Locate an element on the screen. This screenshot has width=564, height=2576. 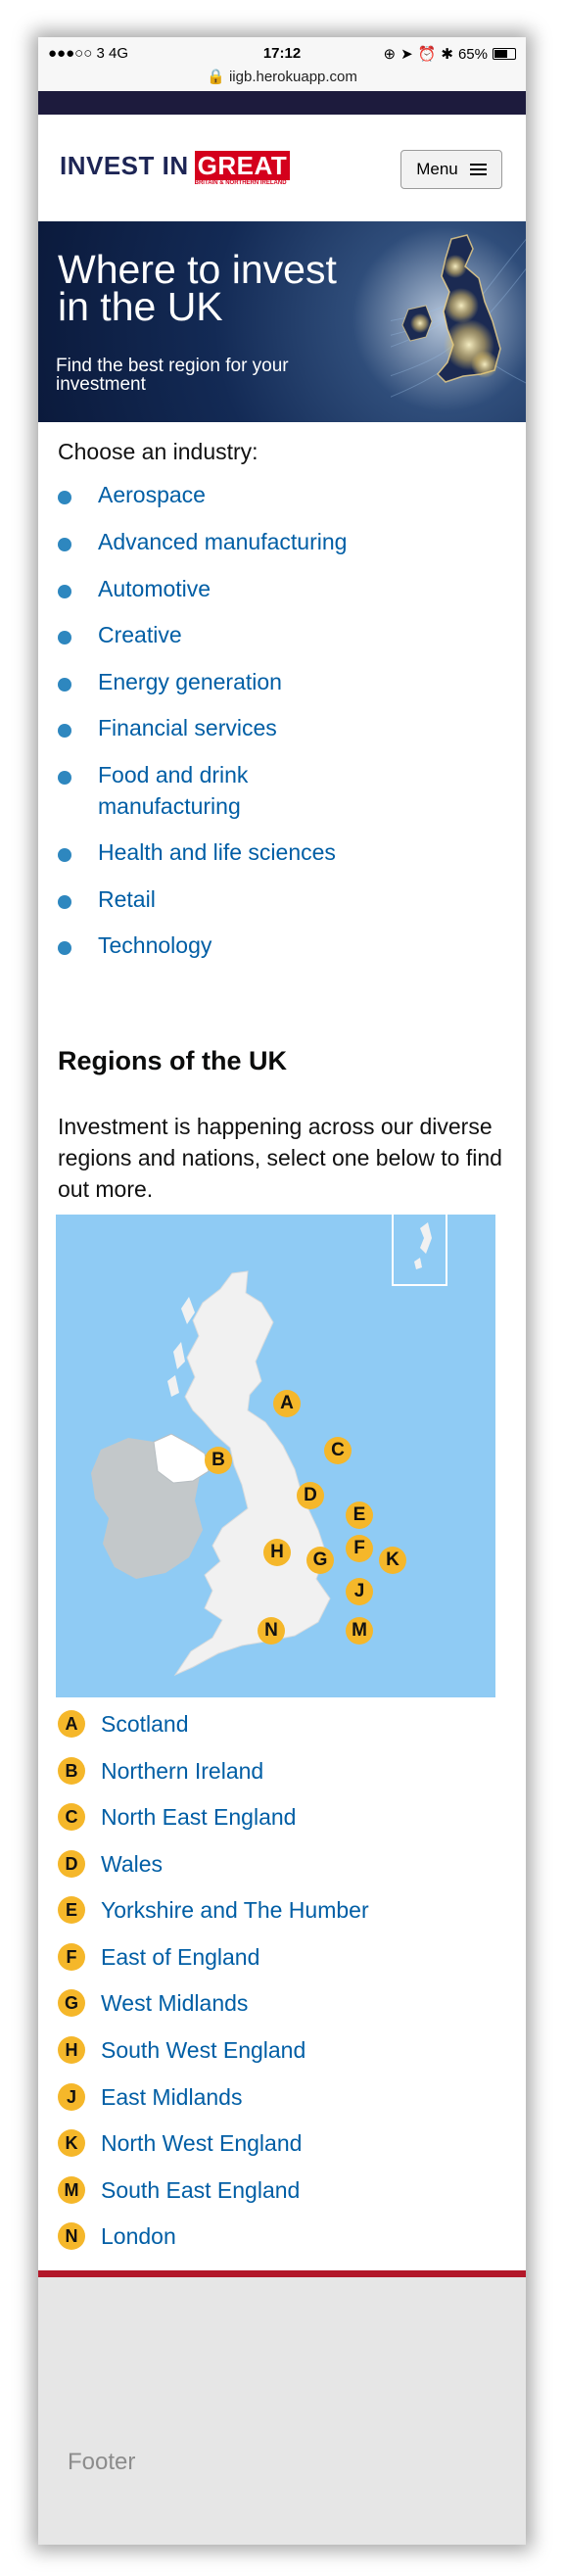
uk-regions-map: A B C D E F G H J K M N is located at coordinates (275, 1456).